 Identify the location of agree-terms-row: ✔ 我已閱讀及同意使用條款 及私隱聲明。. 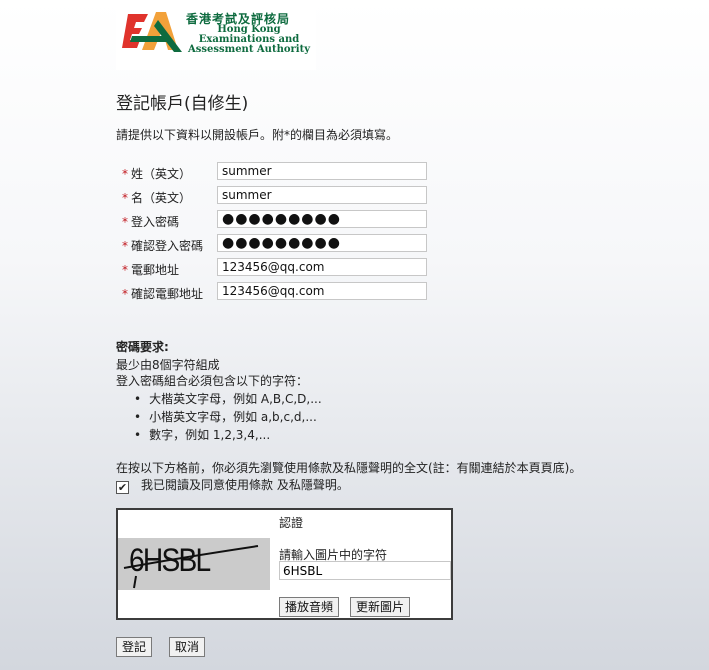
(232, 485).